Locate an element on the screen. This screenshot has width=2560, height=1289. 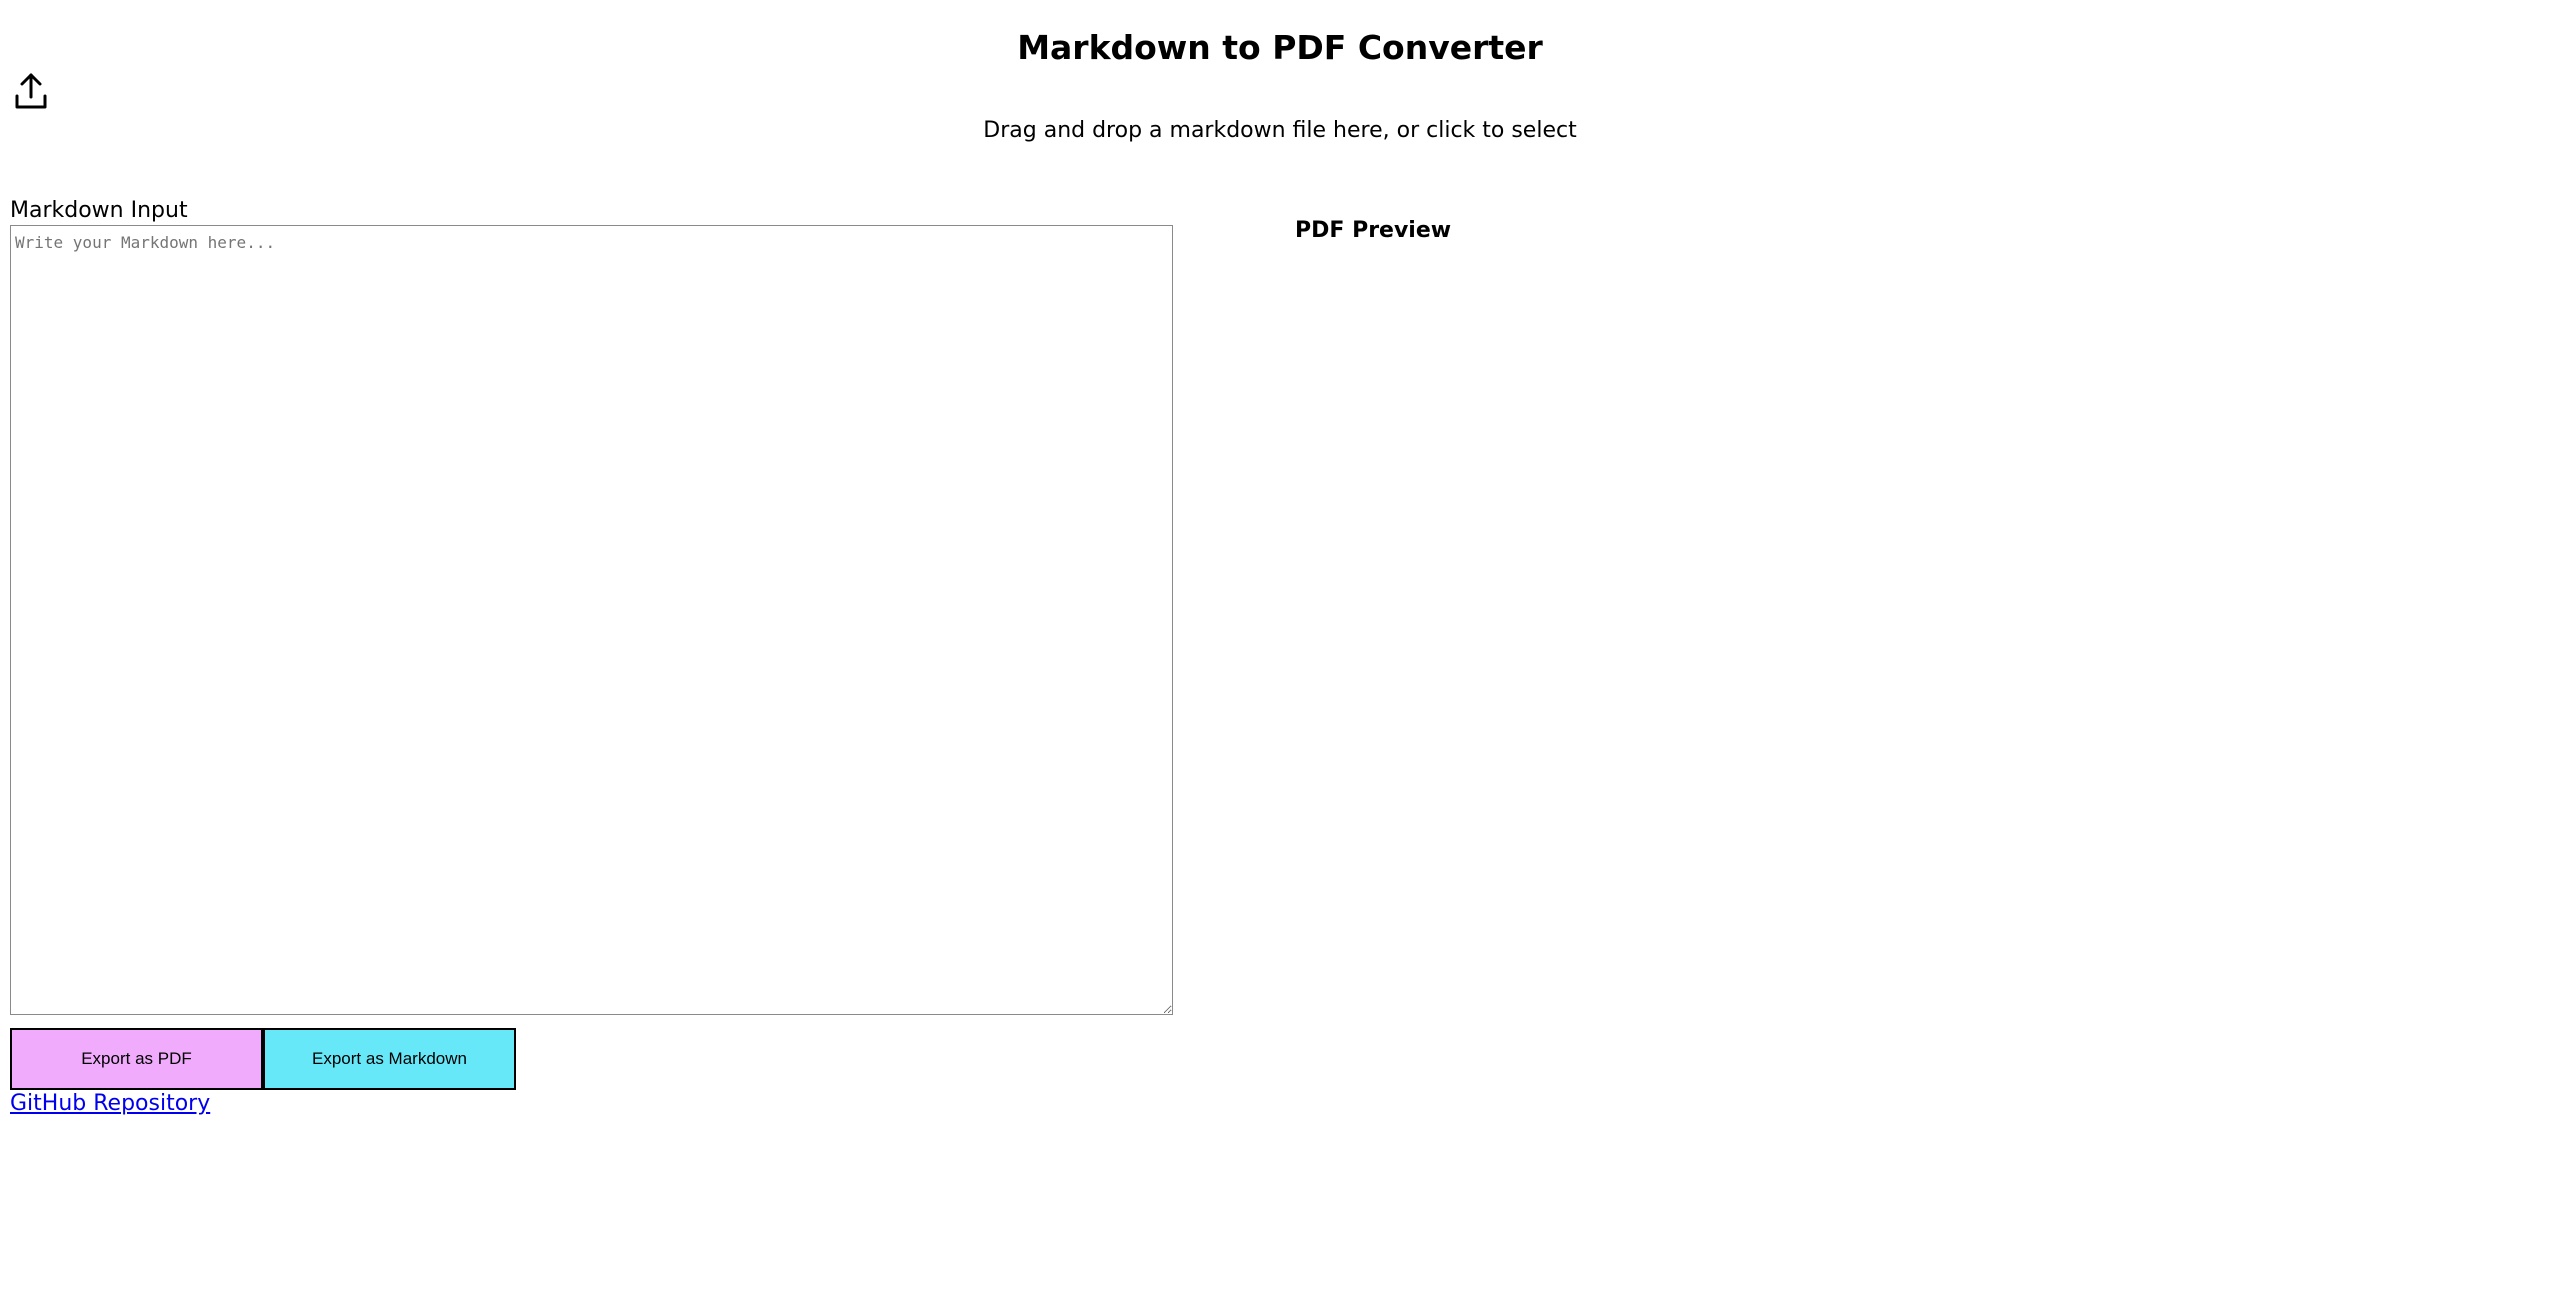
github-repository-link: GitHub Repository is located at coordinates (110, 1104).